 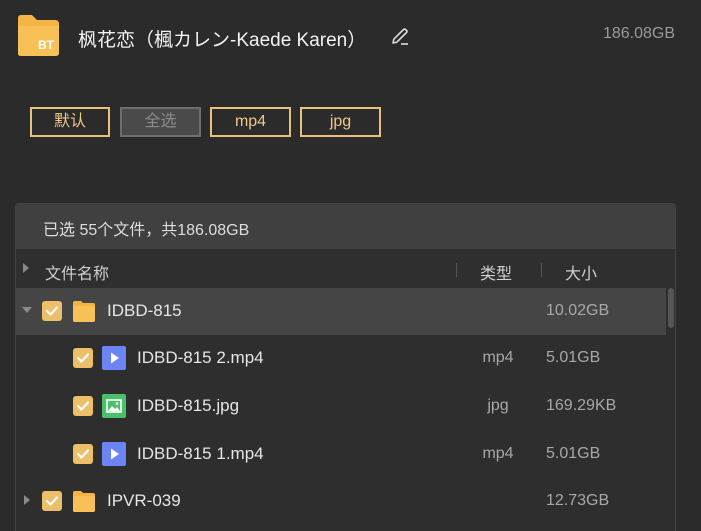 What do you see at coordinates (70, 122) in the screenshot?
I see `filter-default-button: 默认` at bounding box center [70, 122].